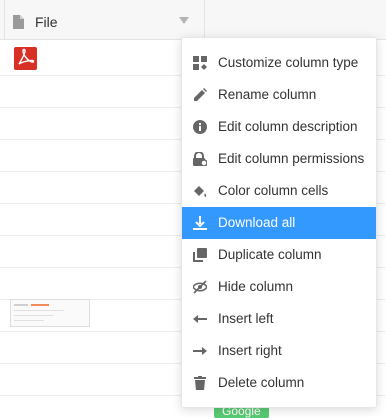 The width and height of the screenshot is (386, 418). What do you see at coordinates (200, 159) in the screenshot?
I see `lock-icon` at bounding box center [200, 159].